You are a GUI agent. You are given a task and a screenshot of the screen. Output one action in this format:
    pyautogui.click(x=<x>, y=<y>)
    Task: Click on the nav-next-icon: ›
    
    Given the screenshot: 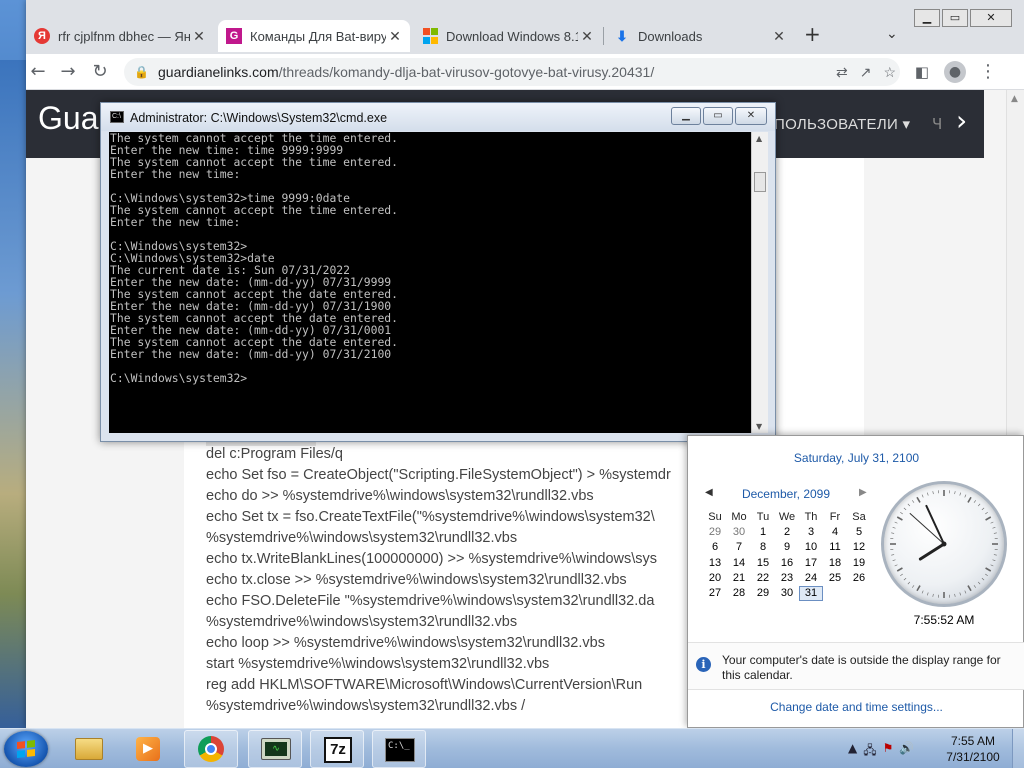 What is the action you would take?
    pyautogui.click(x=961, y=120)
    